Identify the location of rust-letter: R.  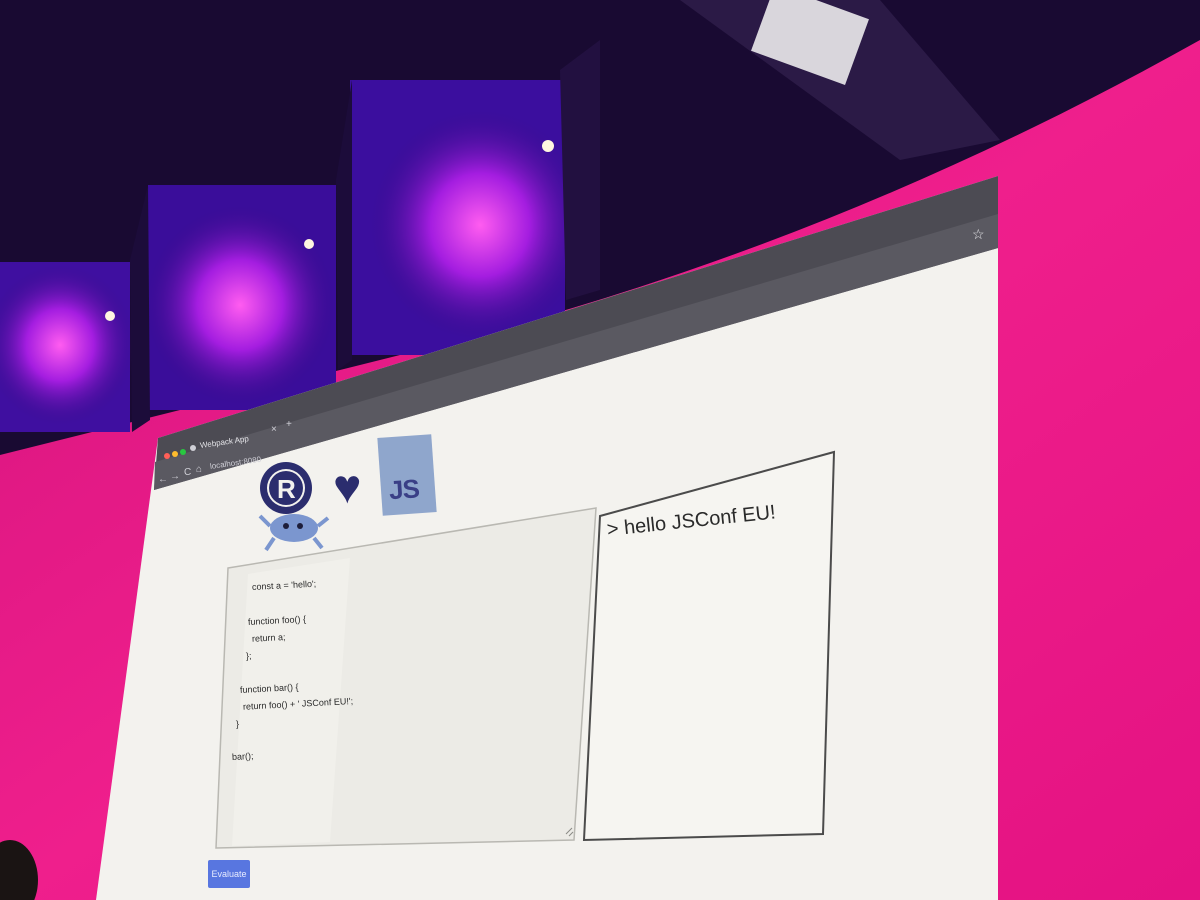
(286, 489).